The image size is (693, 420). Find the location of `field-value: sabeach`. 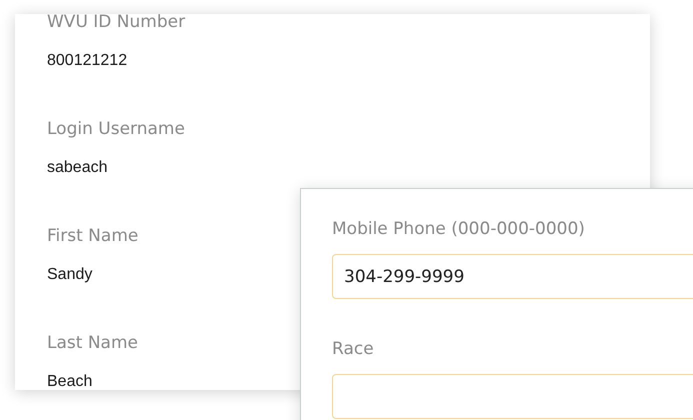

field-value: sabeach is located at coordinates (77, 168).